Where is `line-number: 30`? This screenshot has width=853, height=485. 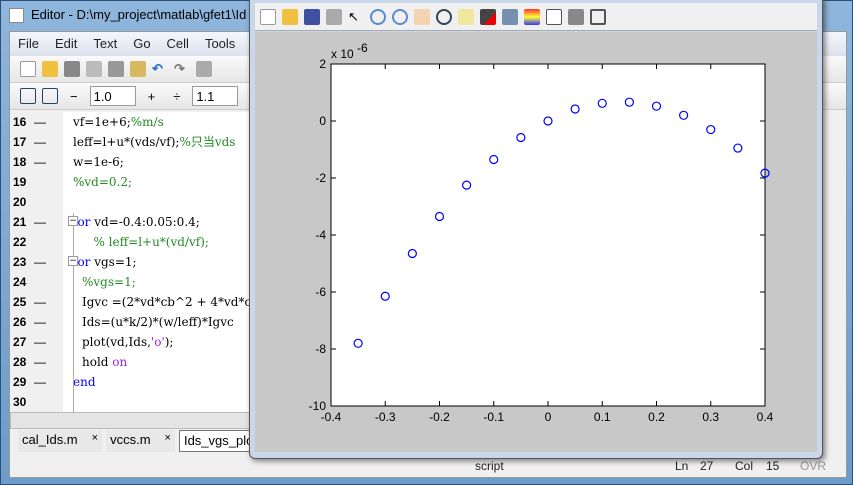 line-number: 30 is located at coordinates (35, 402).